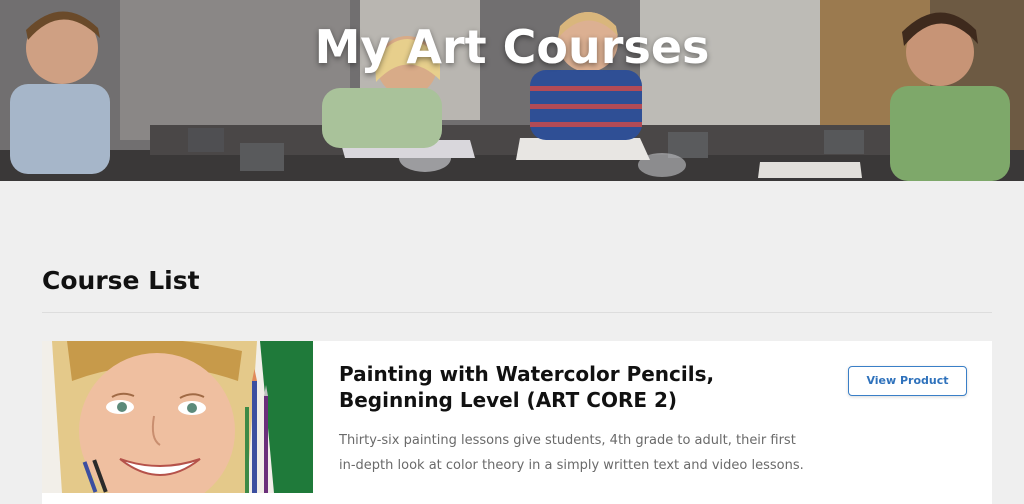 The image size is (1024, 504). What do you see at coordinates (907, 381) in the screenshot?
I see `view-product-button: View Product` at bounding box center [907, 381].